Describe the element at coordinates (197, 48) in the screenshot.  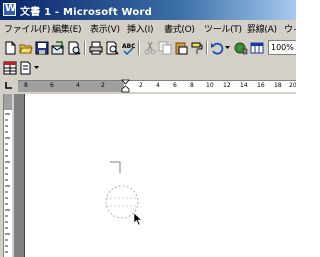
I see `format-painter-icon` at that location.